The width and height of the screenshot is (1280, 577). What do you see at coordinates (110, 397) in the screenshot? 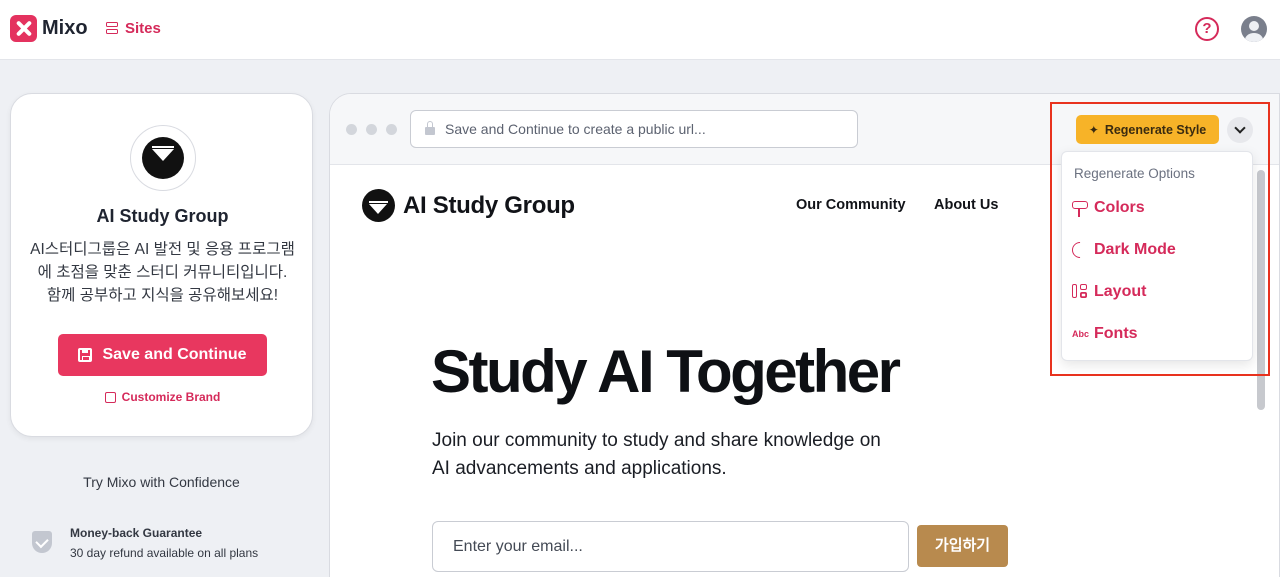
I see `customize-icon` at bounding box center [110, 397].